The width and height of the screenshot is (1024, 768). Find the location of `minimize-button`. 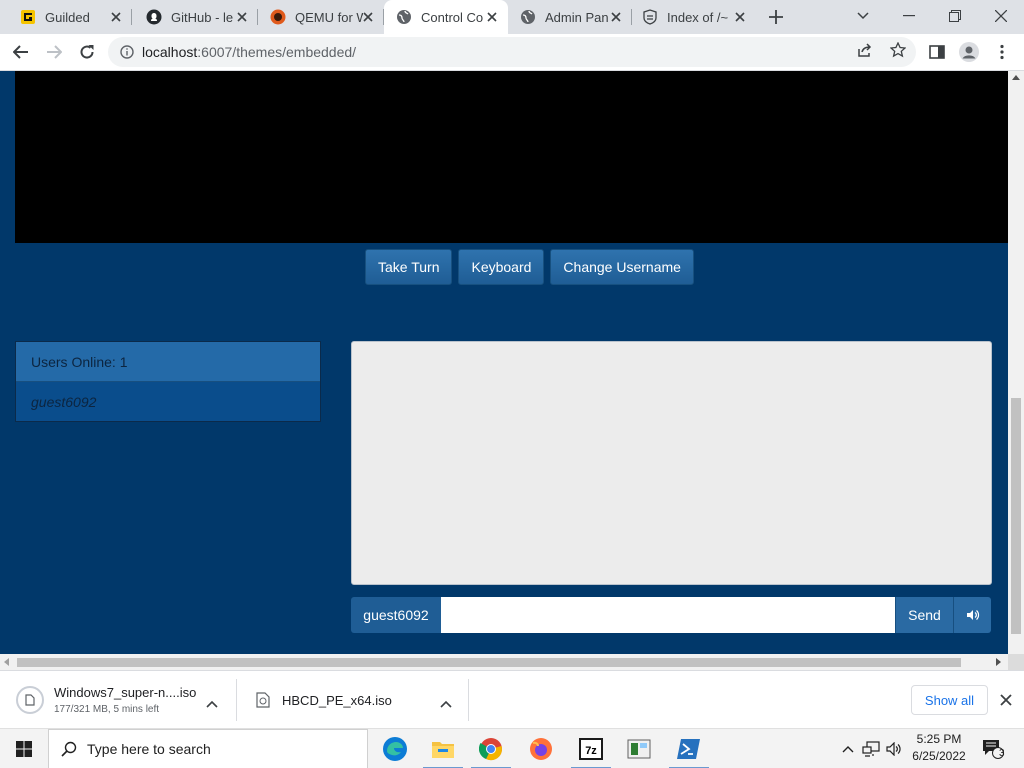

minimize-button is located at coordinates (909, 16).